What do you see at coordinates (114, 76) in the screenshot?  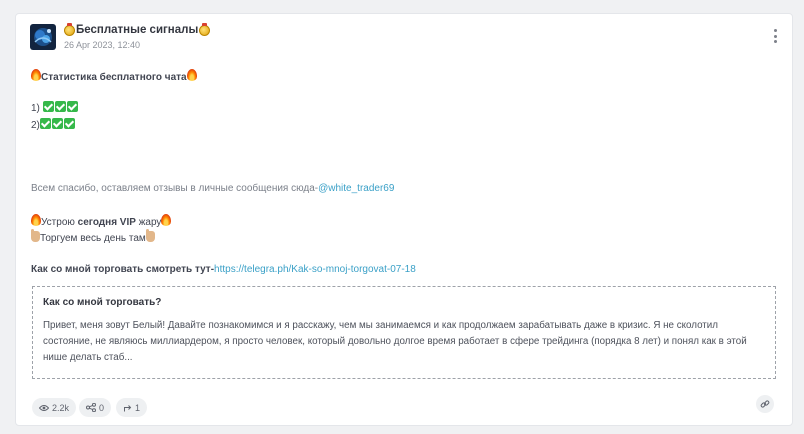 I see `post-heading: Статистика бесплатного чата` at bounding box center [114, 76].